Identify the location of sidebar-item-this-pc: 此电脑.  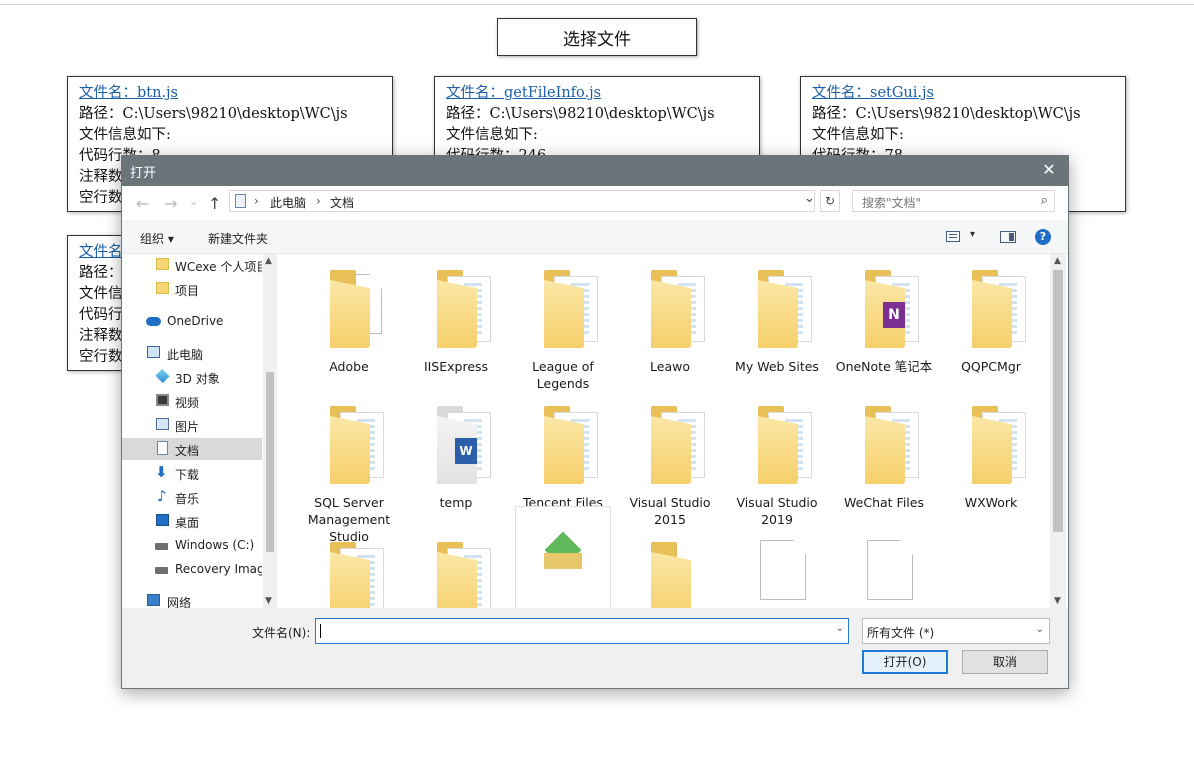
(192, 353).